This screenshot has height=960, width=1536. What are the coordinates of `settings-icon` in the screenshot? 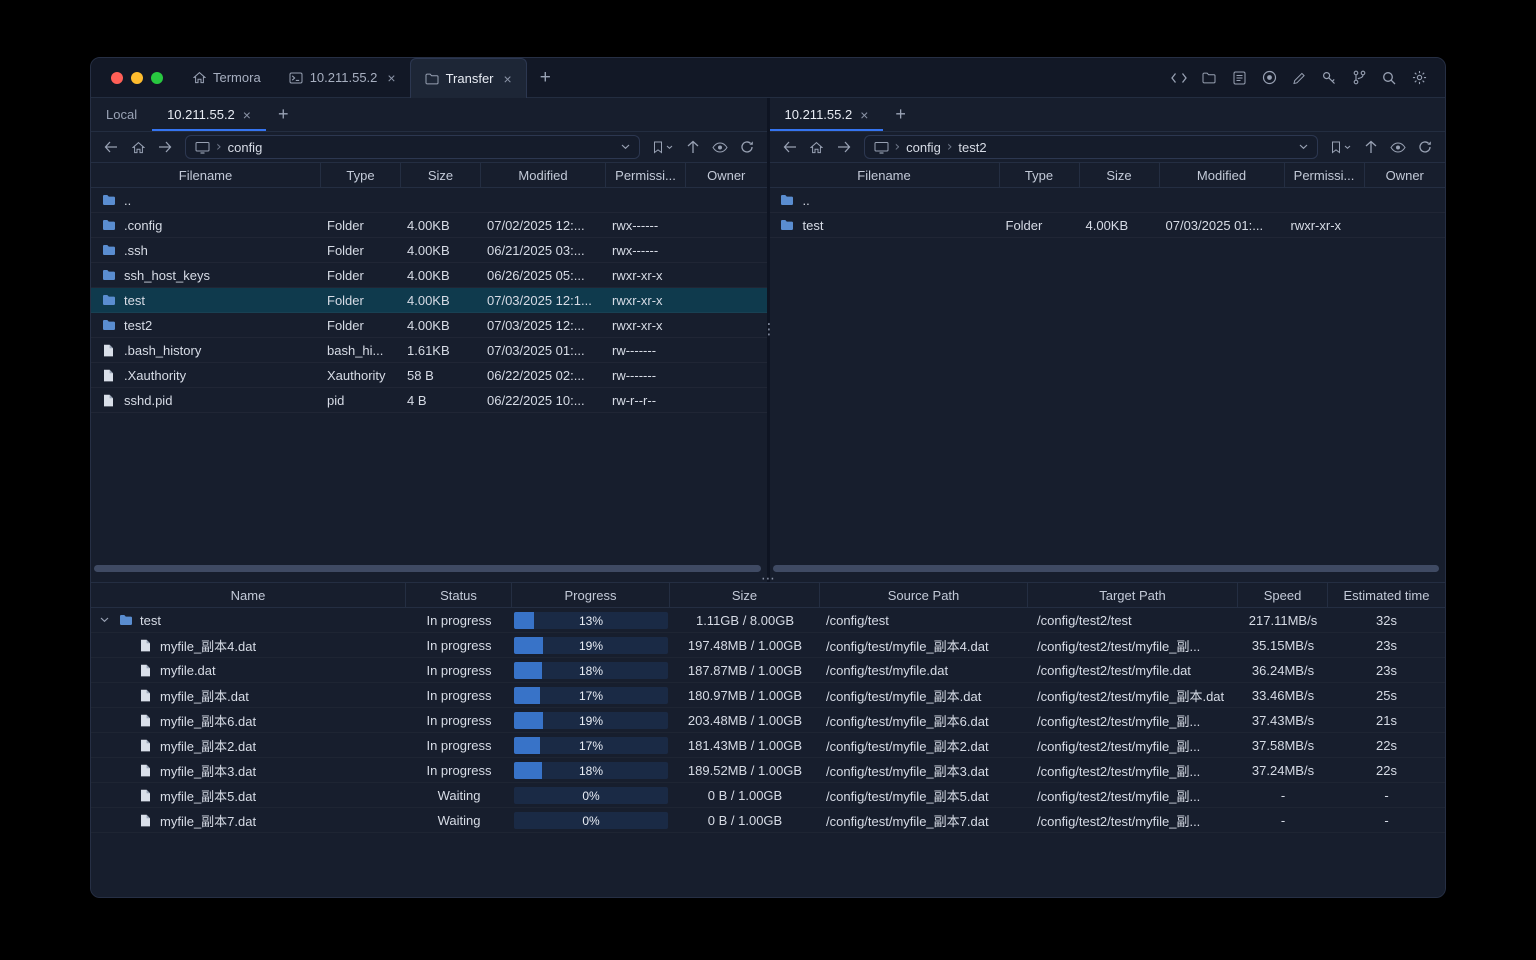 It's located at (1419, 78).